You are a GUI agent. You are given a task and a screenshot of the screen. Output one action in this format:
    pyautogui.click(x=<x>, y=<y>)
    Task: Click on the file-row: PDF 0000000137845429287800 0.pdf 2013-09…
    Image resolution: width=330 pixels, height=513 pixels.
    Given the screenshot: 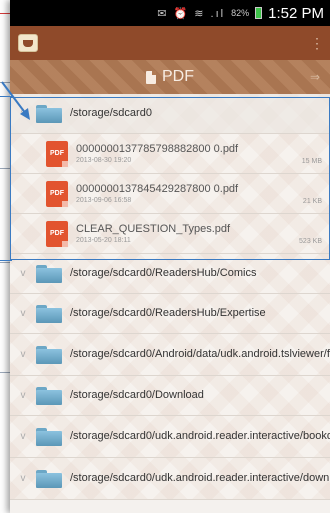 What is the action you would take?
    pyautogui.click(x=170, y=194)
    